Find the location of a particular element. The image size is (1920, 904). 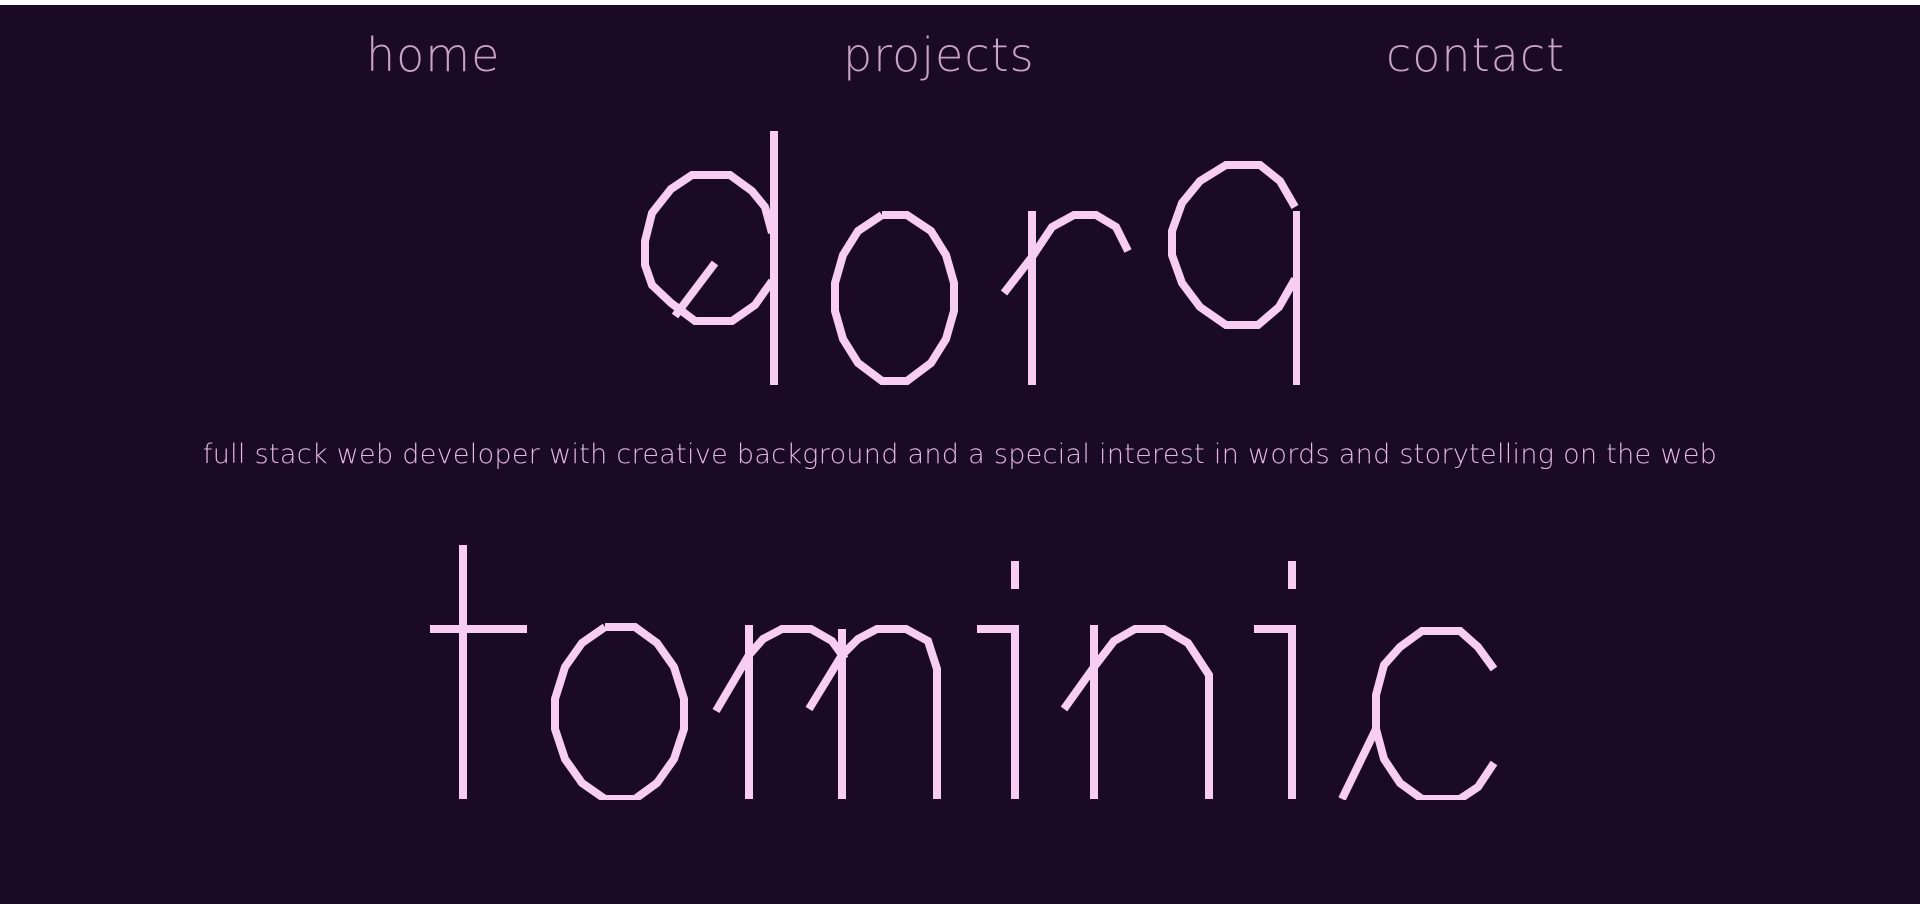

nav-link-projects: projects is located at coordinates (939, 55).